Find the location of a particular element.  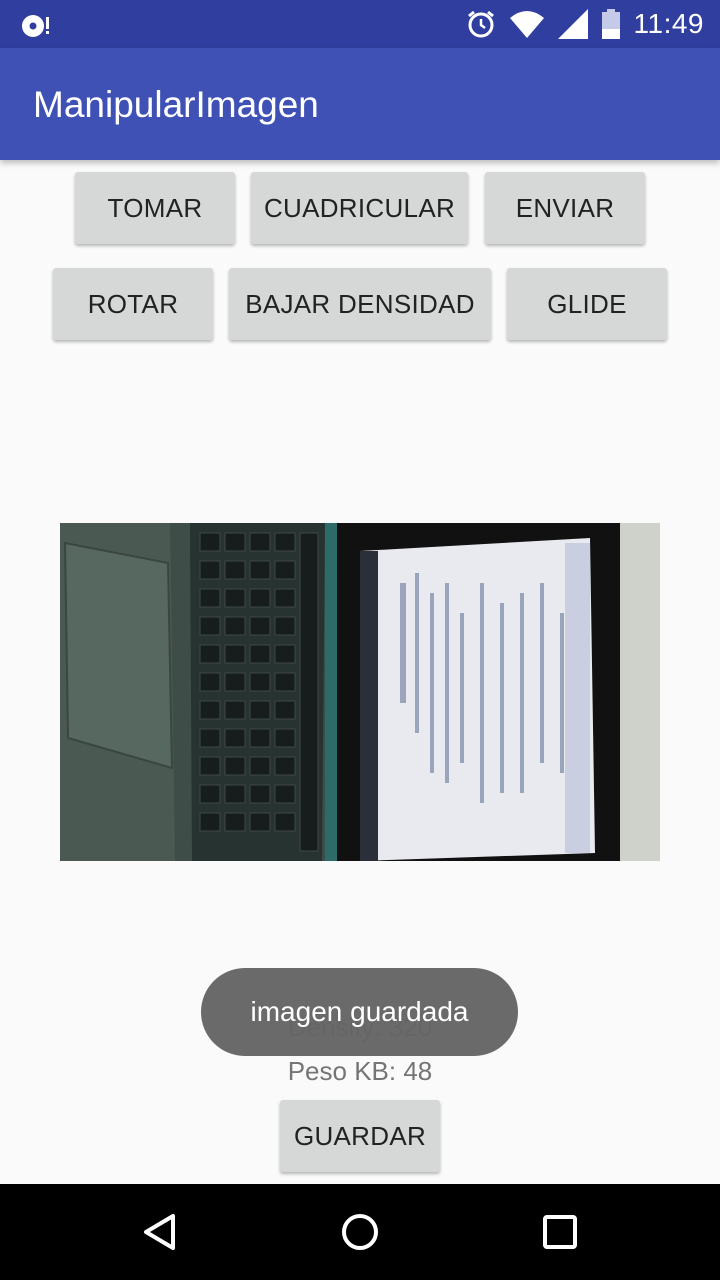

rotar-button: ROTAR is located at coordinates (133, 304).